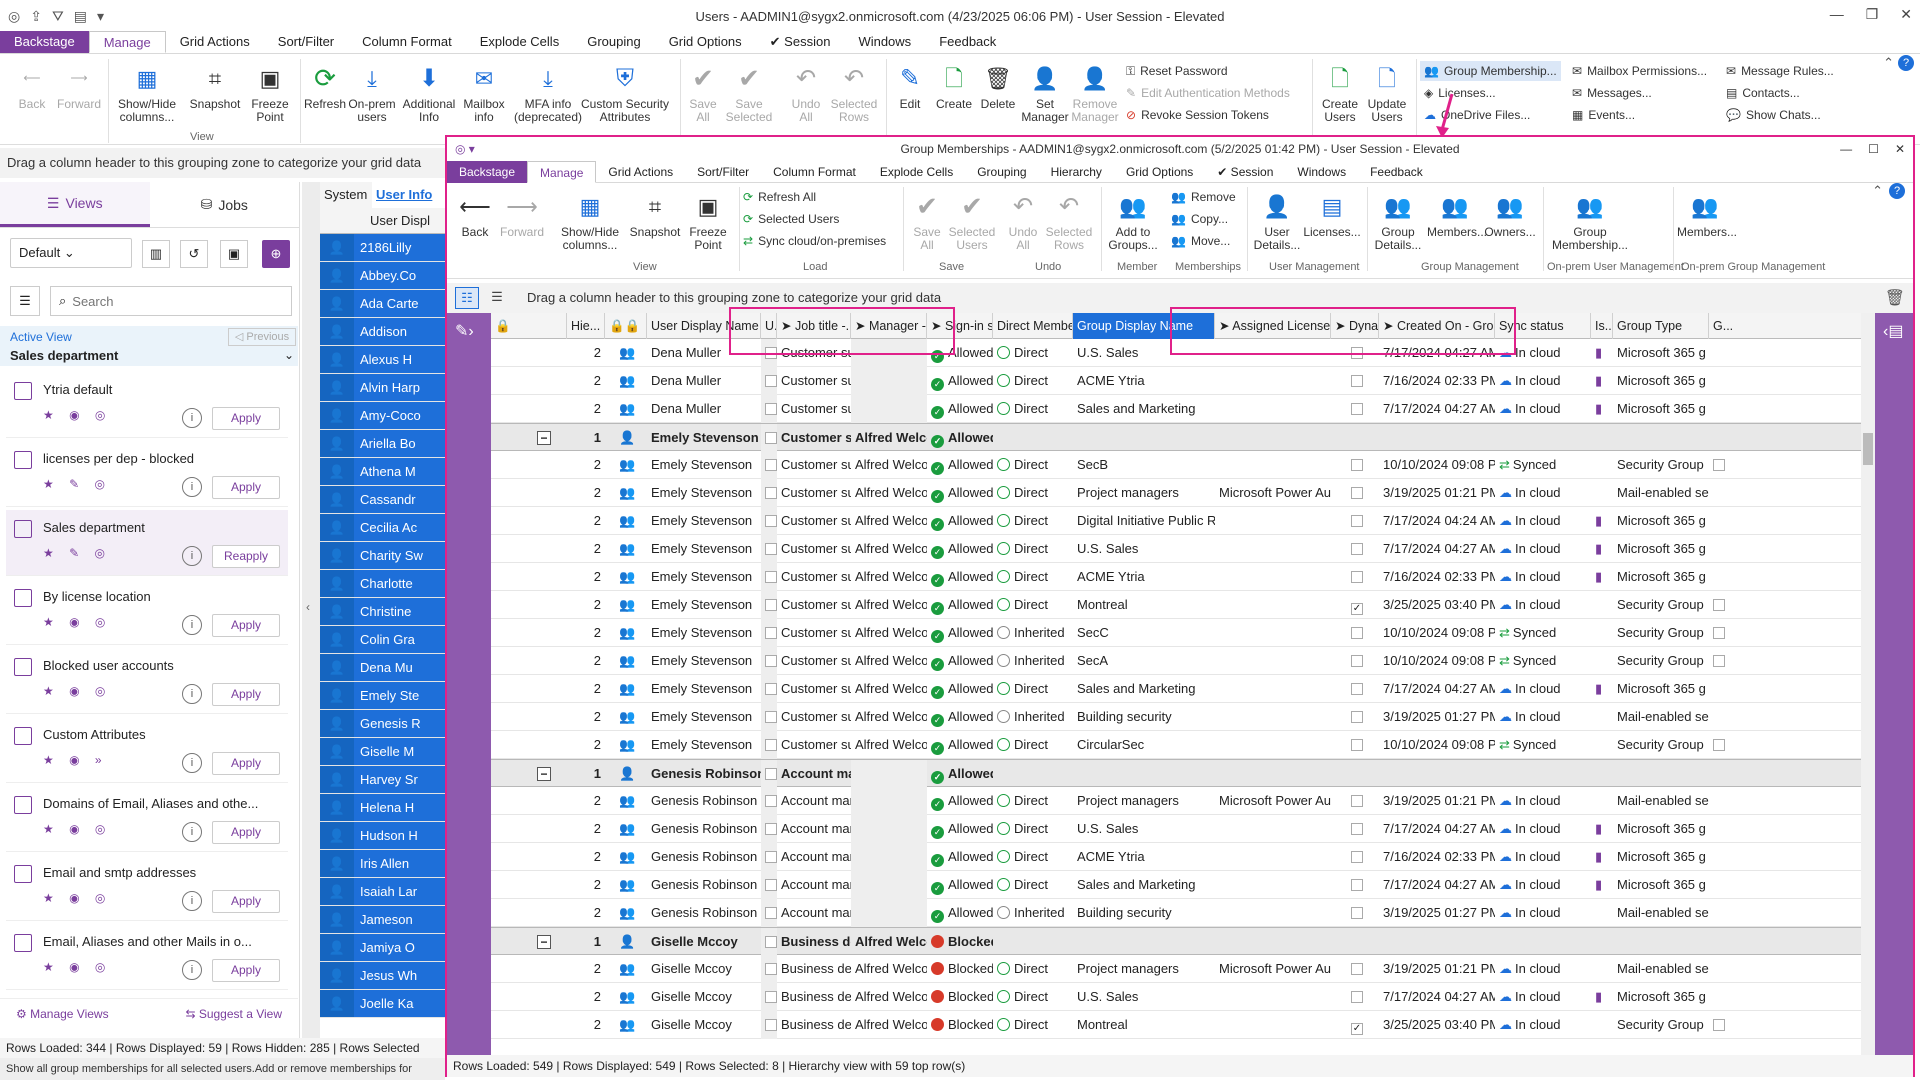 The image size is (1920, 1080). I want to click on table-row: 👤 Ariella Bo, so click(382, 444).